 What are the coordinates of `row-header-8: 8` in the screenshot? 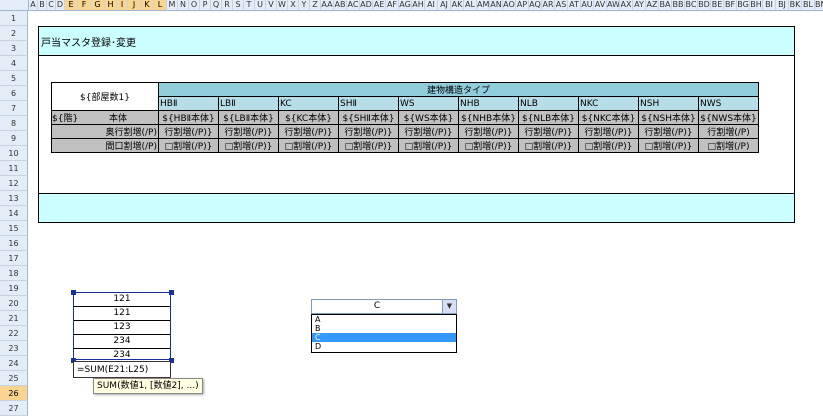 It's located at (14, 123).